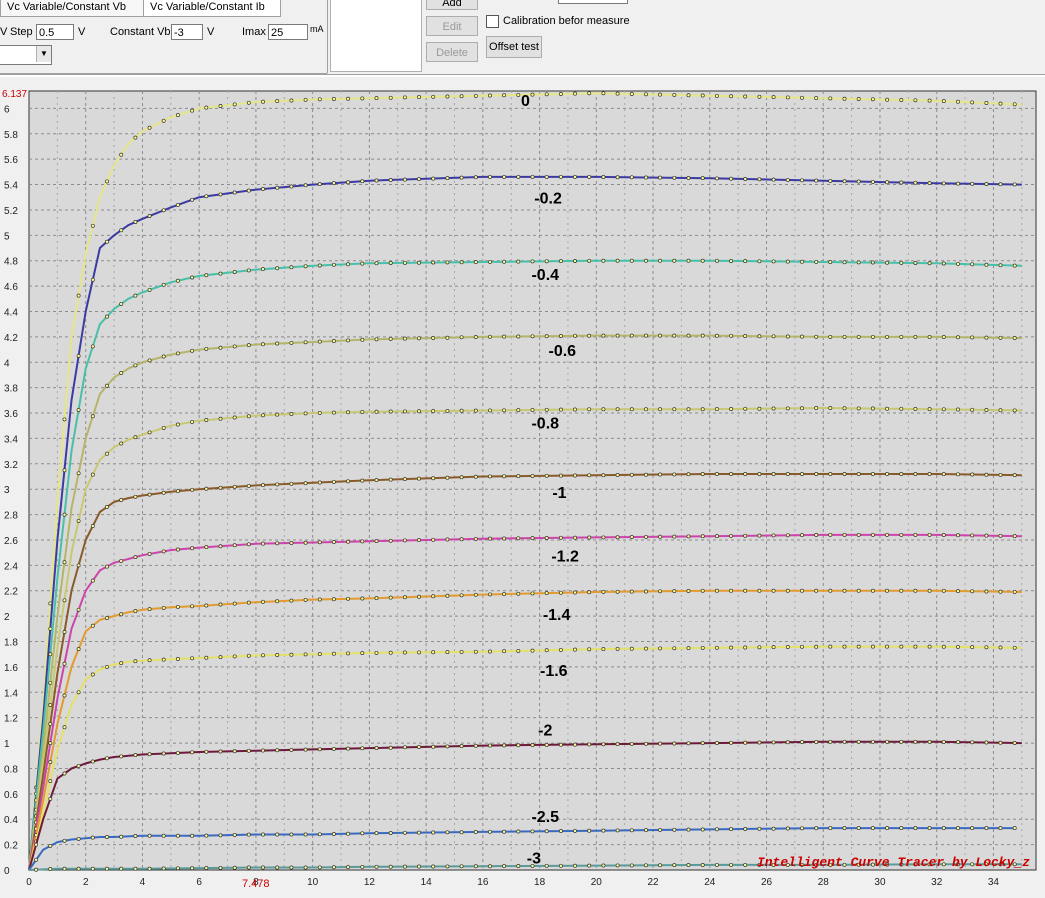  Describe the element at coordinates (4, 32) in the screenshot. I see `vc-unit-label: V` at that location.